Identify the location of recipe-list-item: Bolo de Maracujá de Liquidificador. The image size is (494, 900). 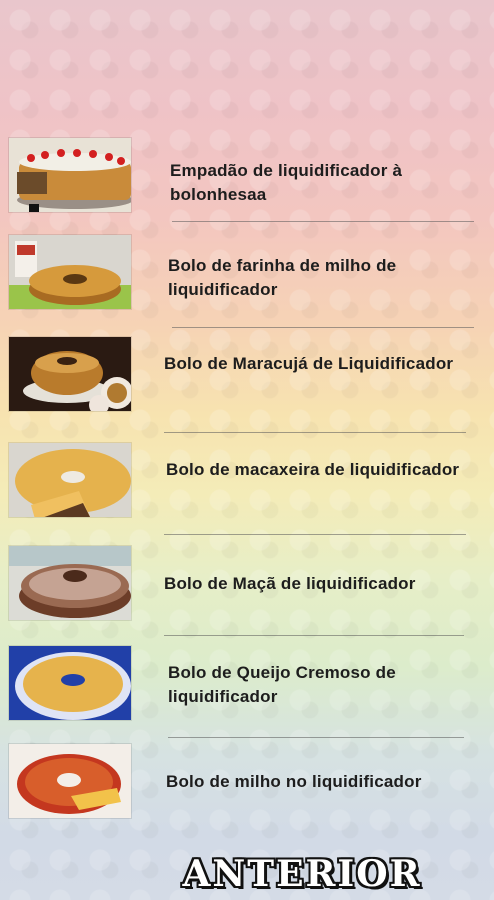
(247, 386).